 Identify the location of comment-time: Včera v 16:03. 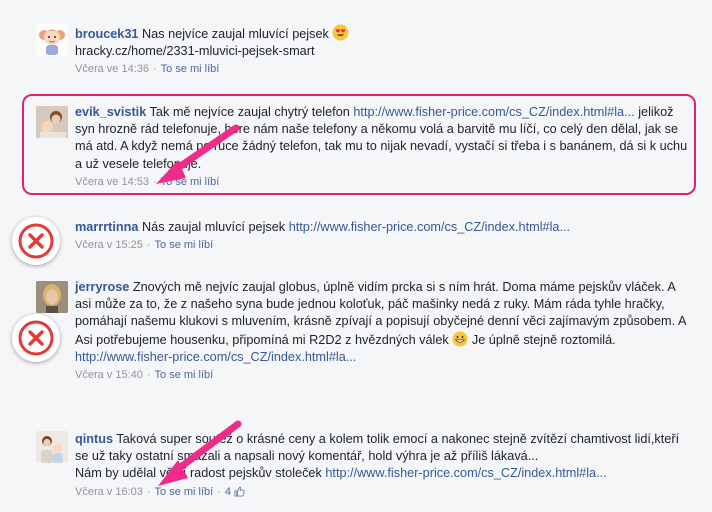
(109, 492).